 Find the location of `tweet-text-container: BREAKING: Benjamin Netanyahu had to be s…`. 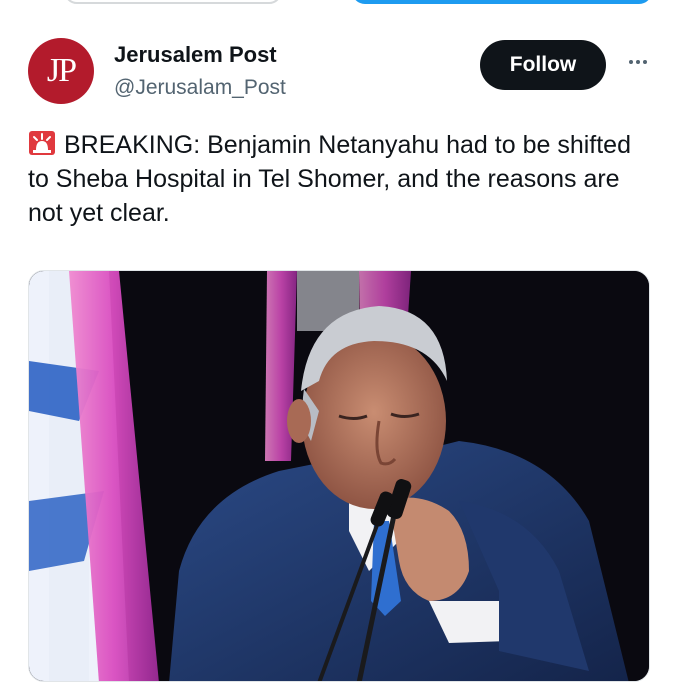

tweet-text-container: BREAKING: Benjamin Netanyahu had to be s… is located at coordinates (343, 179).